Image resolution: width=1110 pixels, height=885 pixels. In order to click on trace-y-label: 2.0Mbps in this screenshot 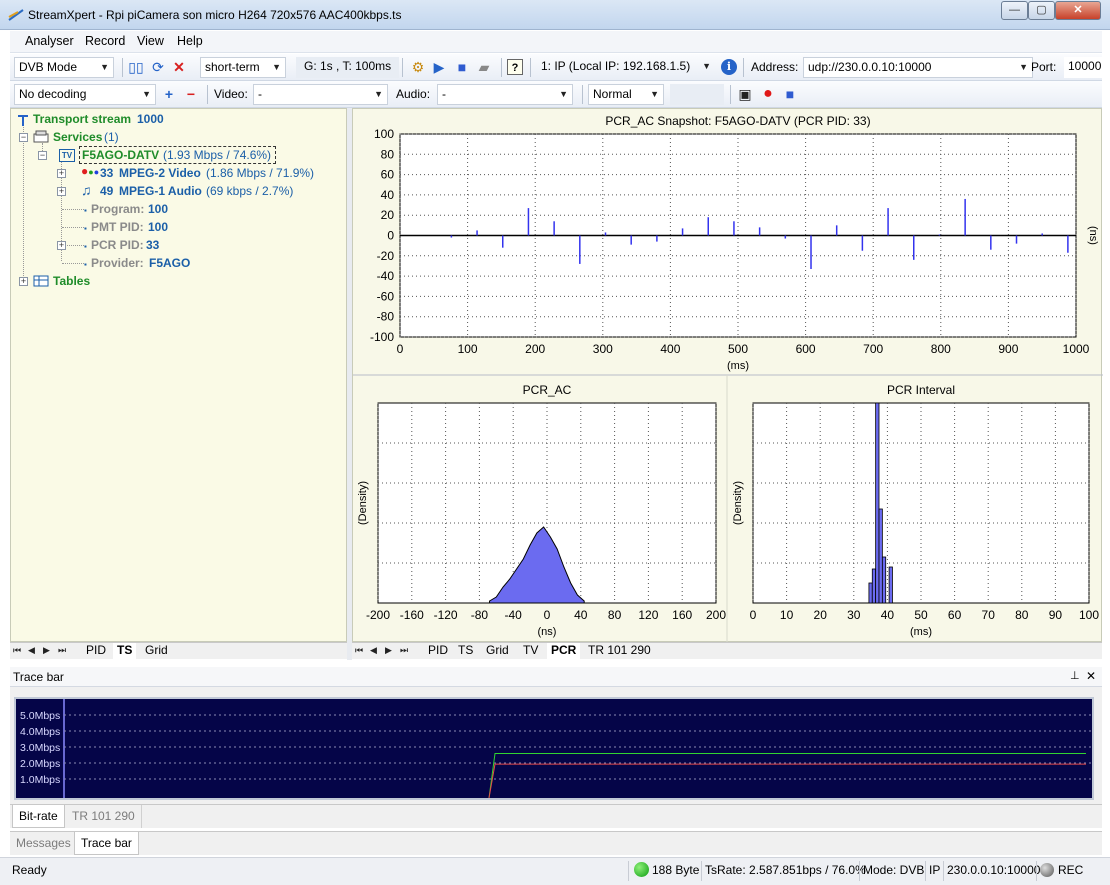, I will do `click(40, 764)`.